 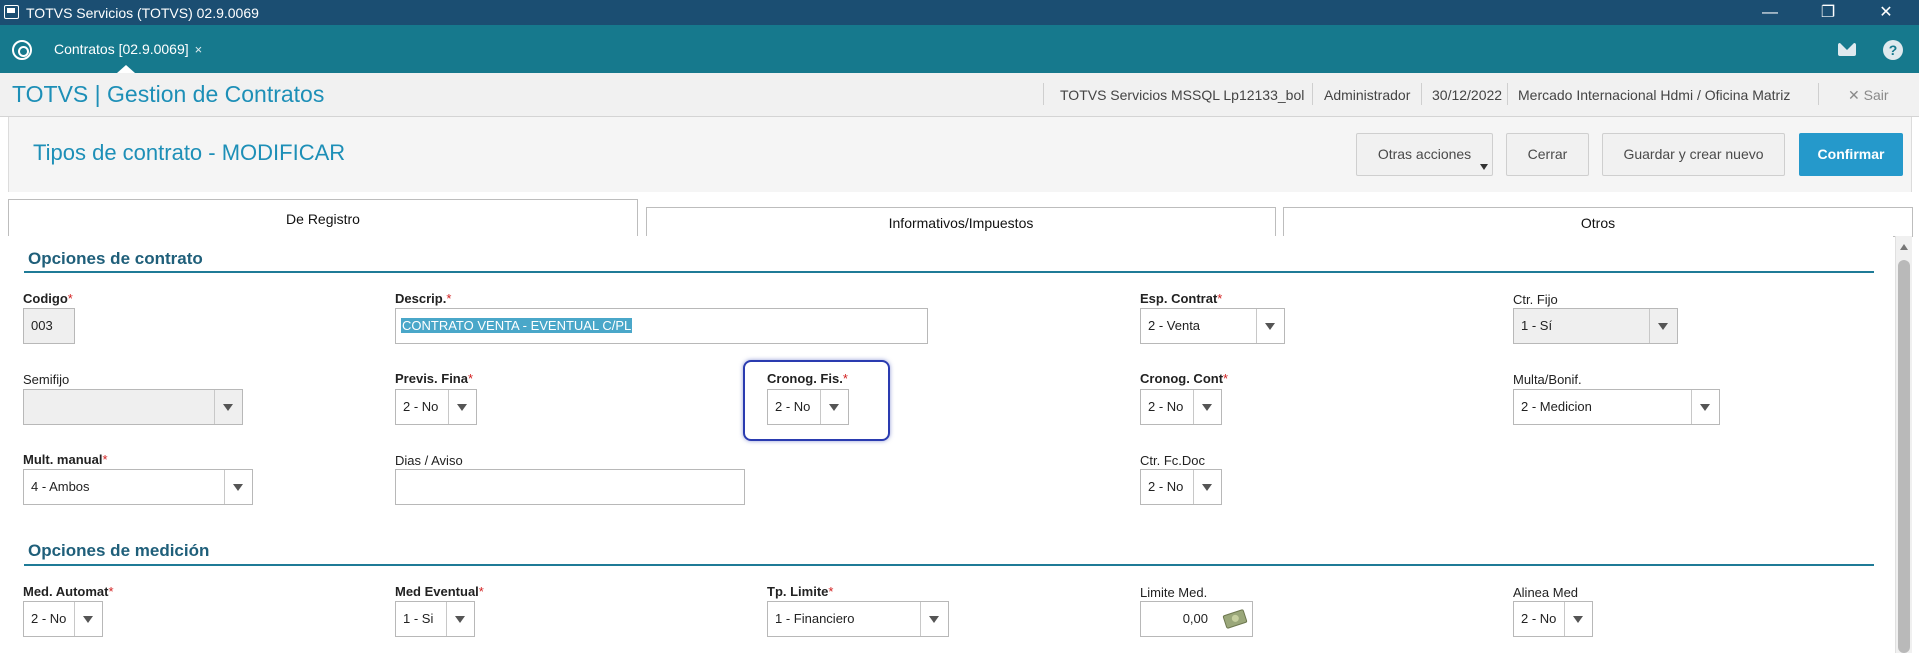 What do you see at coordinates (121, 49) in the screenshot?
I see `tab-label: Contratos [02.9.0069]` at bounding box center [121, 49].